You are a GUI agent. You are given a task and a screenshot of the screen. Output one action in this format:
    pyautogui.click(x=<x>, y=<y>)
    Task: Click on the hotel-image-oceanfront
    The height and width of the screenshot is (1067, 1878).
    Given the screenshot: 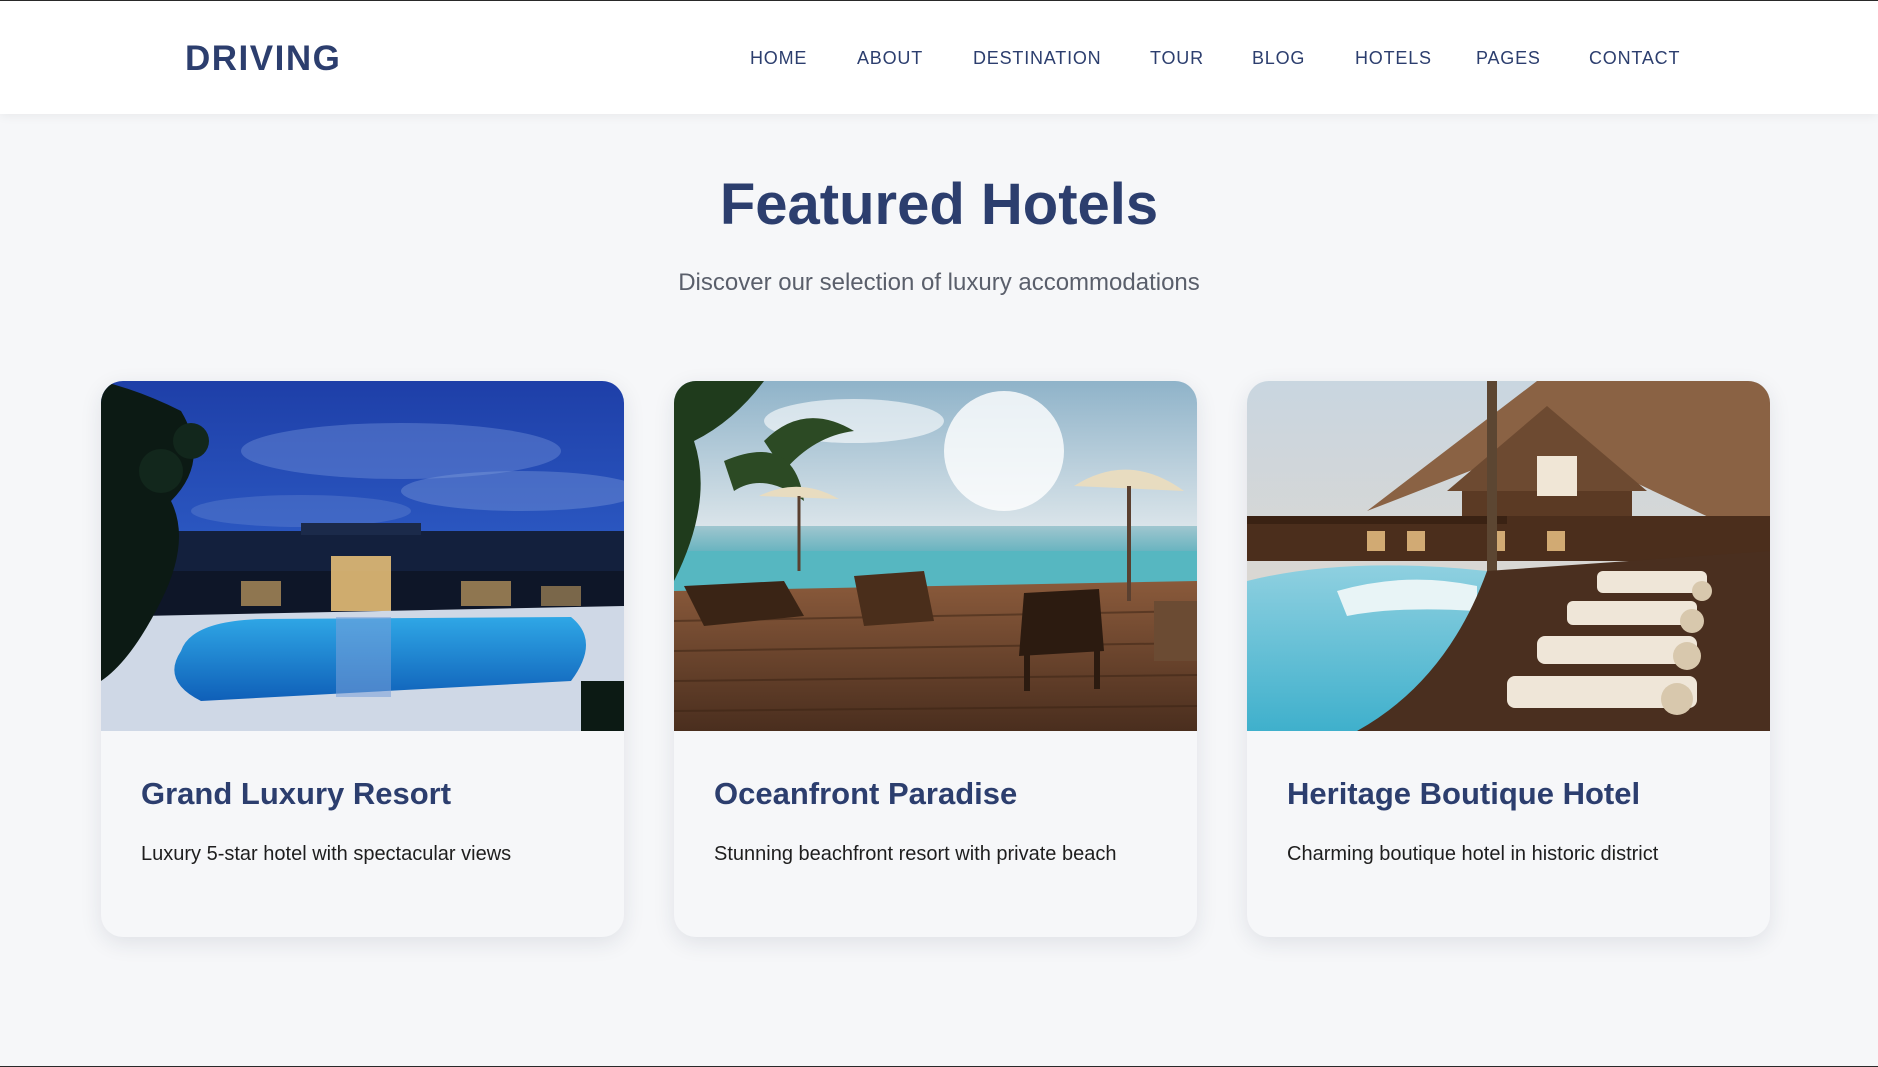 What is the action you would take?
    pyautogui.click(x=935, y=556)
    